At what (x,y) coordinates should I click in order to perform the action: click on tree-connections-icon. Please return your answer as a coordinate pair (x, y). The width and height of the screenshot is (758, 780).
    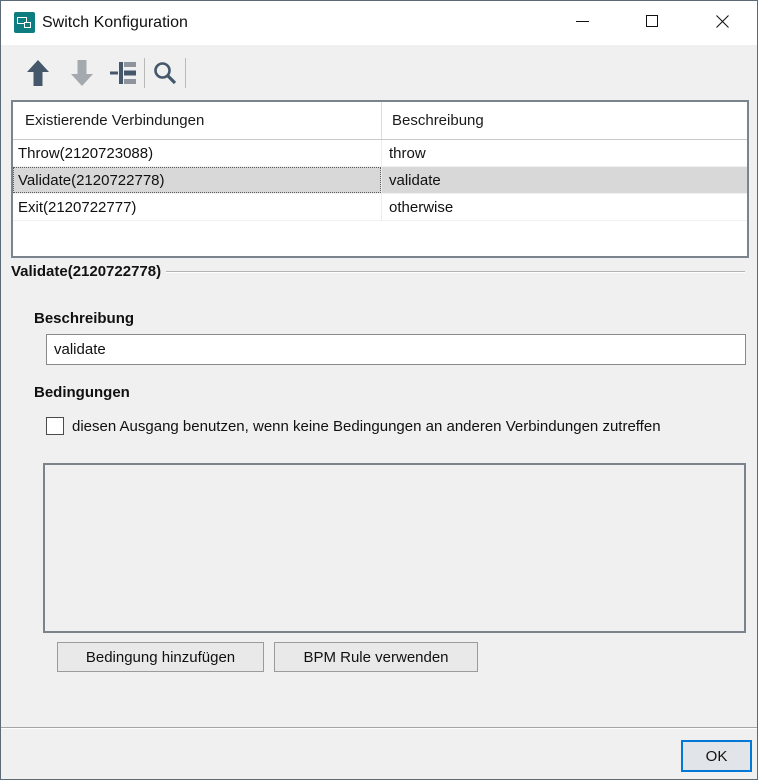
    Looking at the image, I should click on (123, 72).